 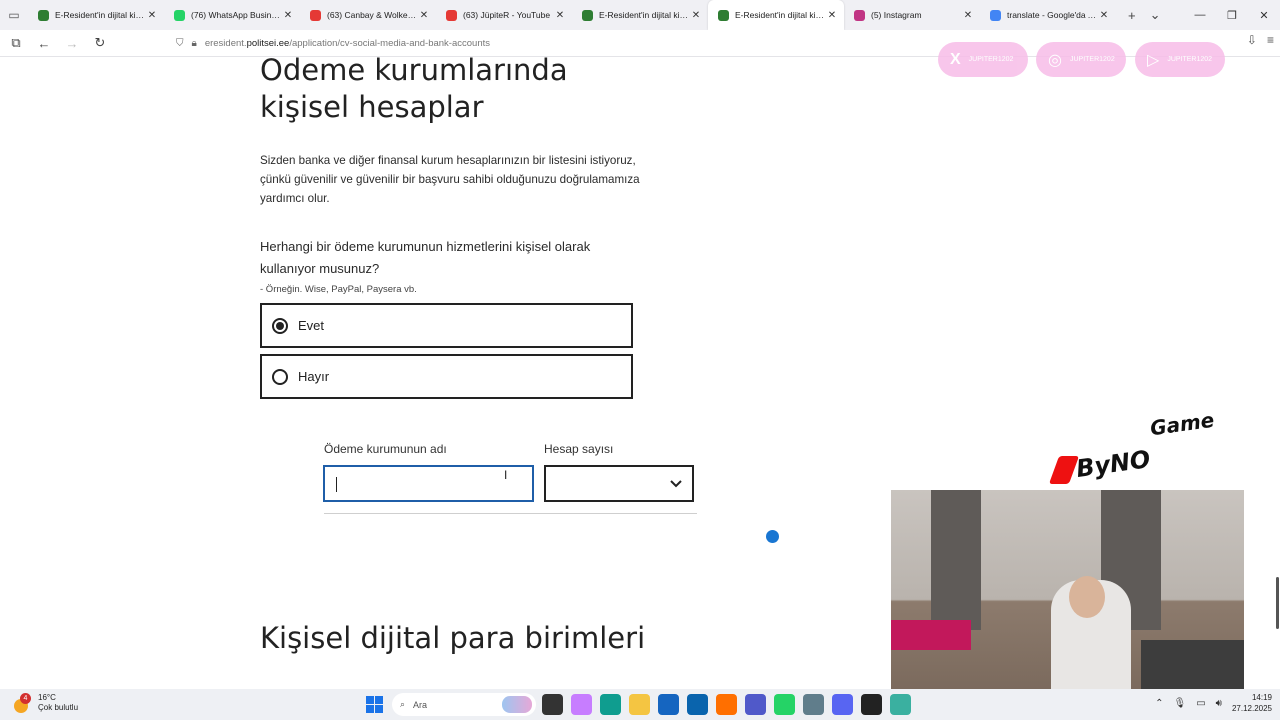 What do you see at coordinates (552, 704) in the screenshot?
I see `task-view-icon` at bounding box center [552, 704].